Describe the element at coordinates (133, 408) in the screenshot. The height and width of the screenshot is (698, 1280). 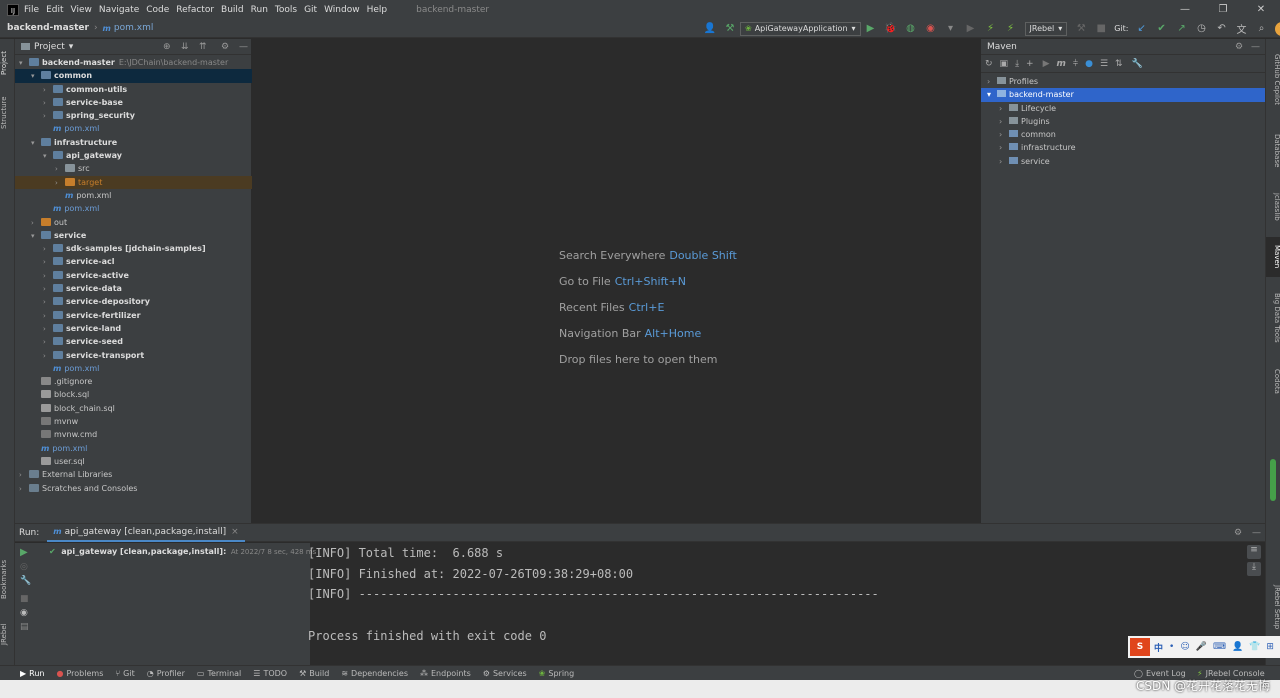
I see `tree-row-block-chain-sql: block_chain.sql` at that location.